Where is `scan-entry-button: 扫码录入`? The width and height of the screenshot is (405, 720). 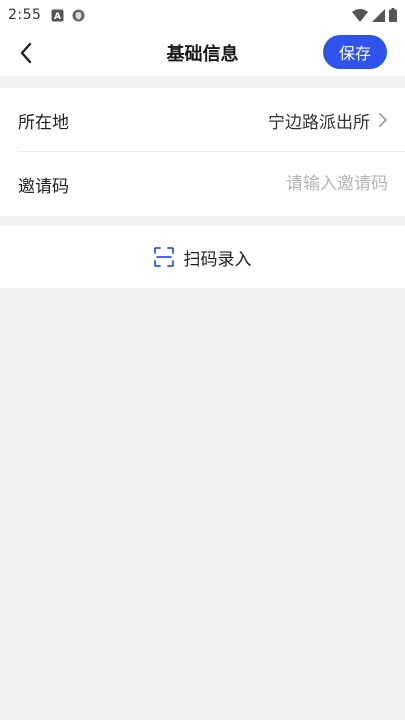 scan-entry-button: 扫码录入 is located at coordinates (202, 257).